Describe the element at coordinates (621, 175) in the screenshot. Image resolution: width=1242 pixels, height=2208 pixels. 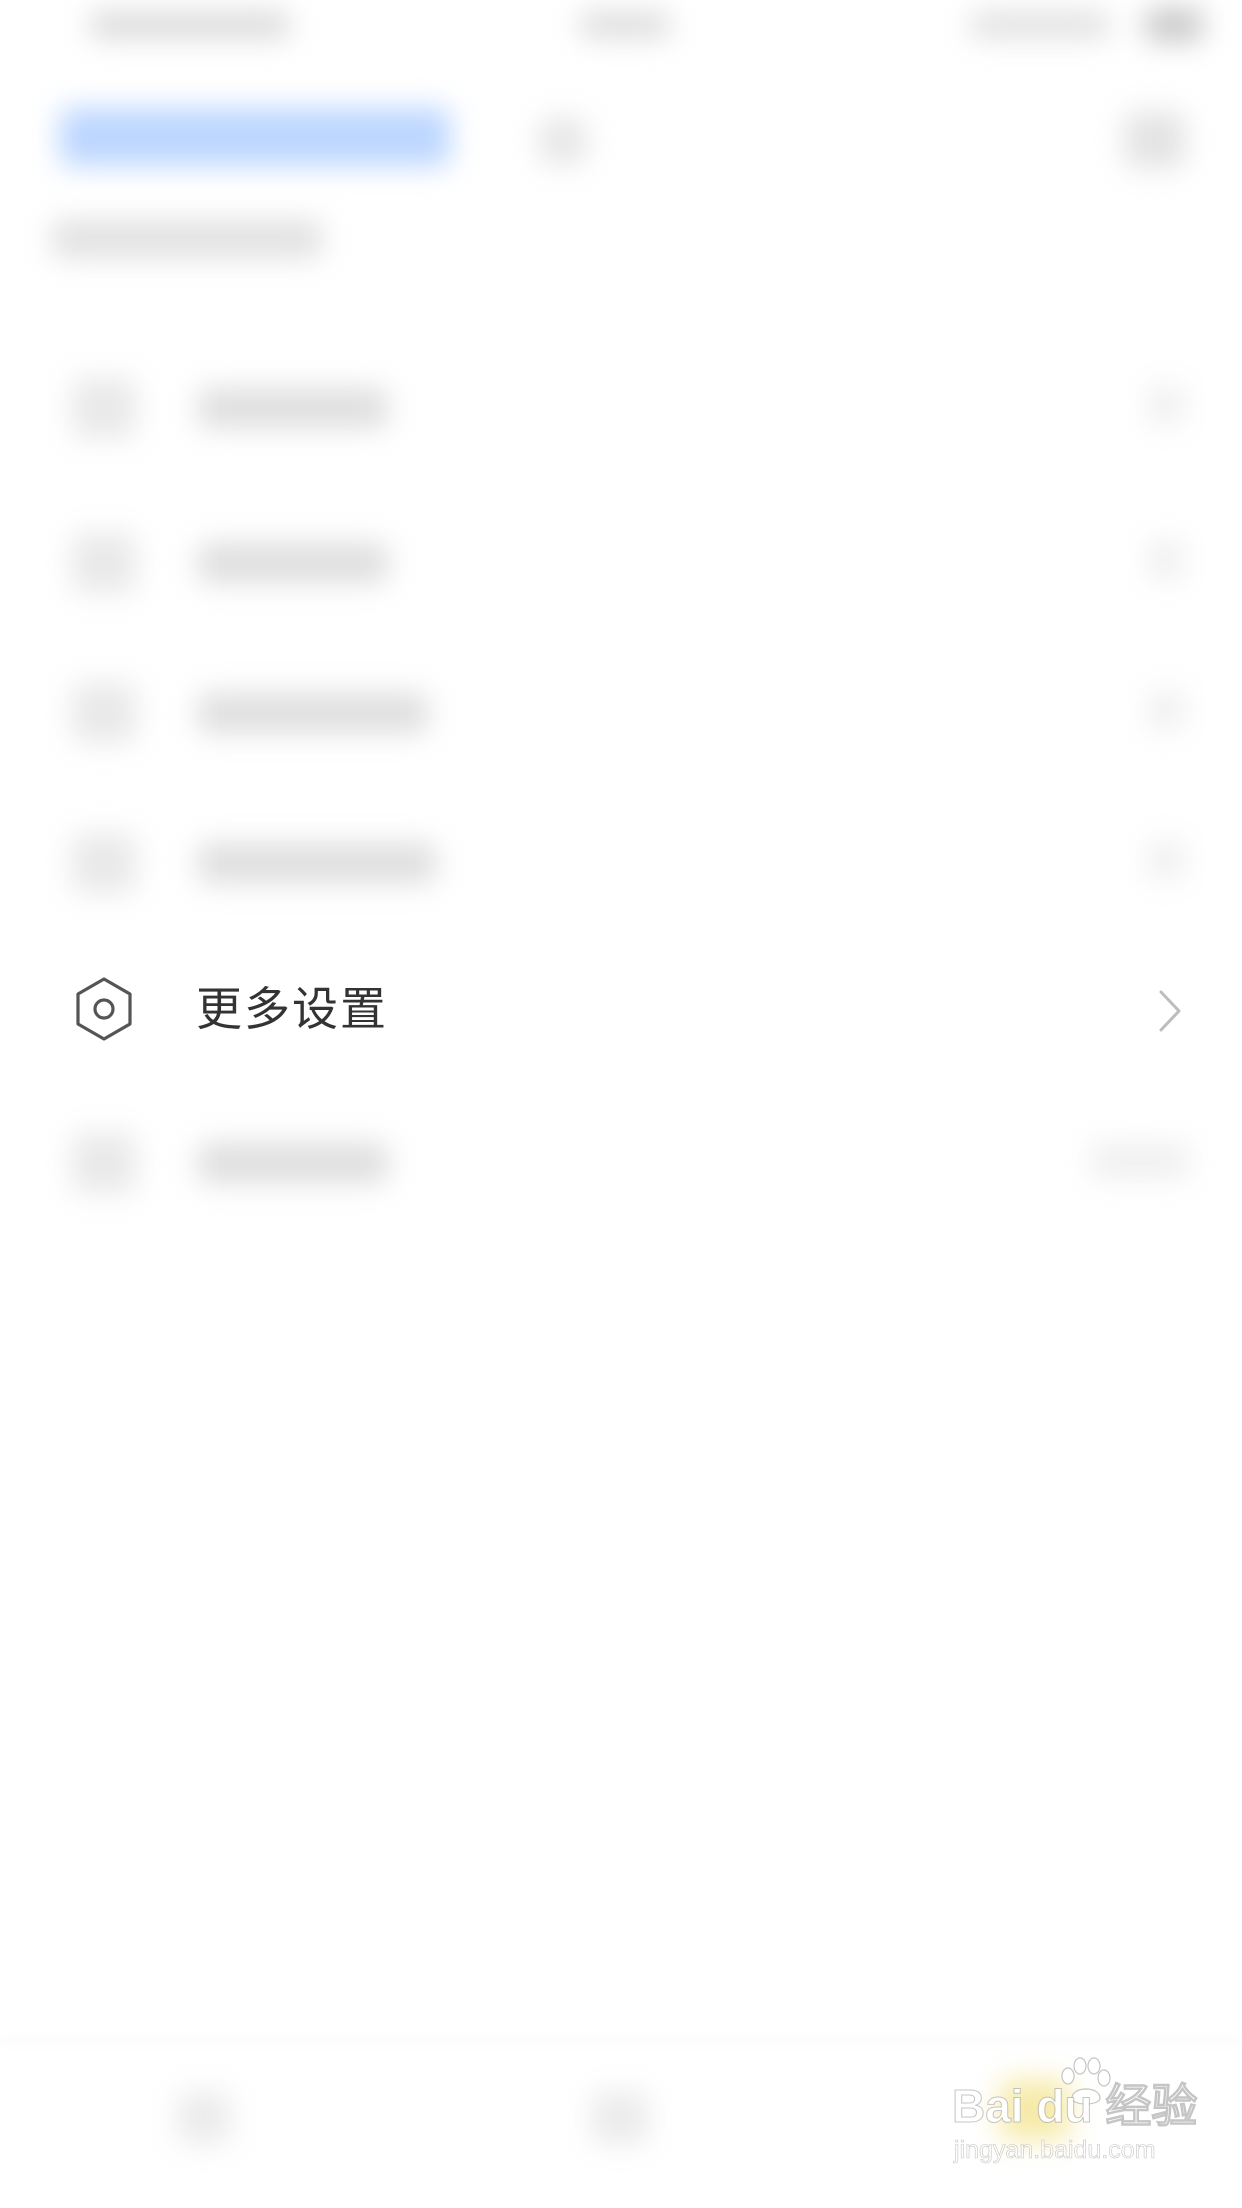
I see `header` at that location.